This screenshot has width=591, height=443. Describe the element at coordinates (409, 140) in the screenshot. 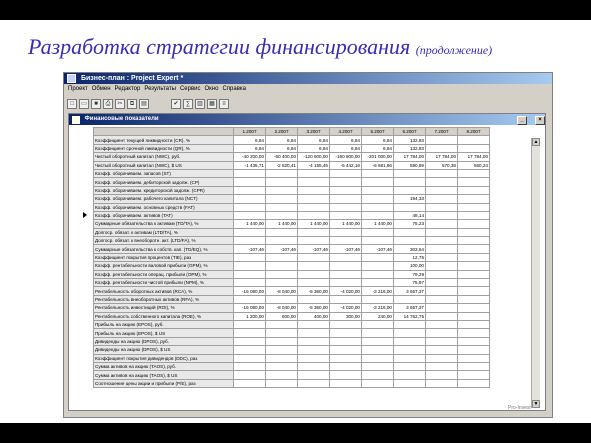

I see `table-cell: 132,93` at that location.